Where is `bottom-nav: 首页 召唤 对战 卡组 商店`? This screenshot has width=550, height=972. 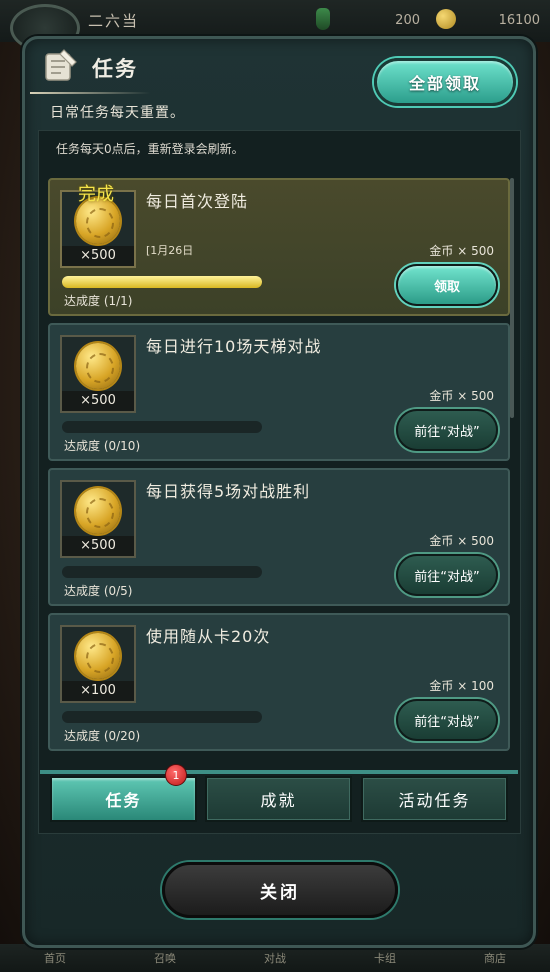 bottom-nav: 首页 召唤 对战 卡组 商店 is located at coordinates (275, 958).